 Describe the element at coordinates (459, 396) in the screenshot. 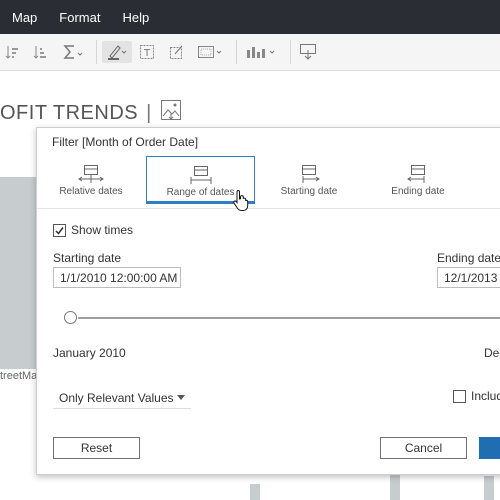

I see `include-checkbox` at that location.